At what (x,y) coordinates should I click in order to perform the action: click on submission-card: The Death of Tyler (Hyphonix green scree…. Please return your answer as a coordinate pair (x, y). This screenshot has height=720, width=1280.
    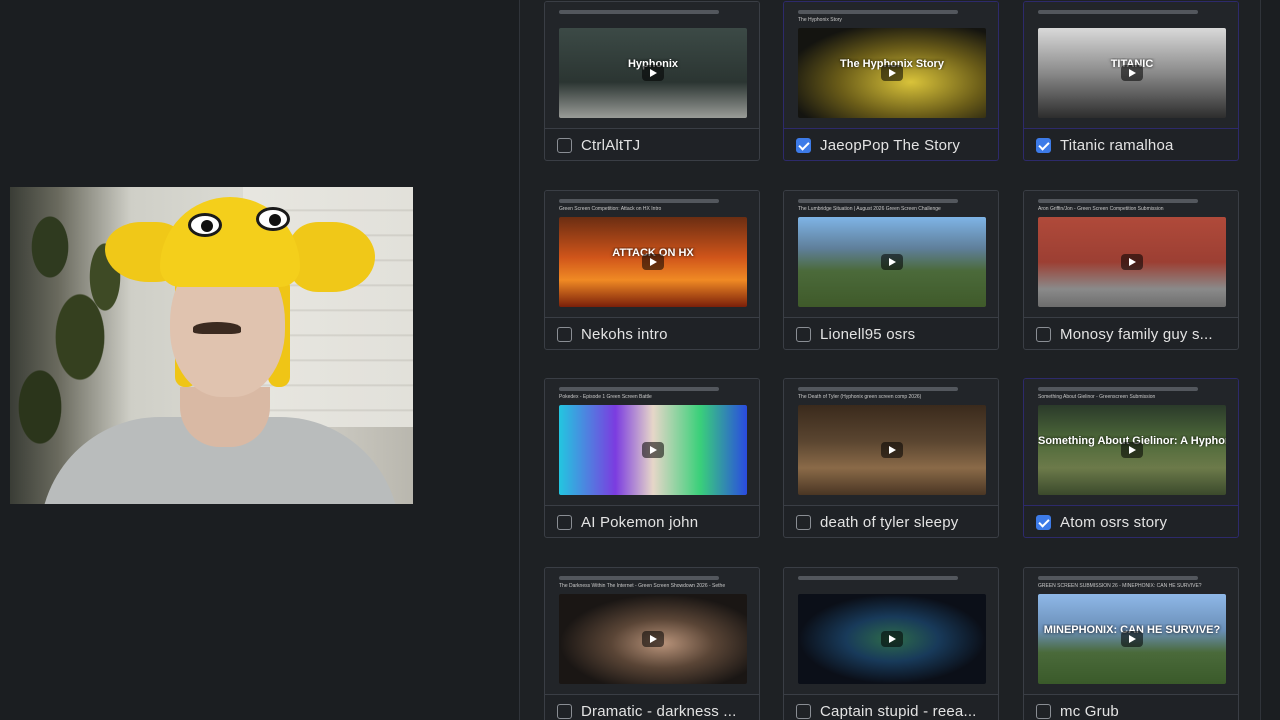
    Looking at the image, I should click on (891, 458).